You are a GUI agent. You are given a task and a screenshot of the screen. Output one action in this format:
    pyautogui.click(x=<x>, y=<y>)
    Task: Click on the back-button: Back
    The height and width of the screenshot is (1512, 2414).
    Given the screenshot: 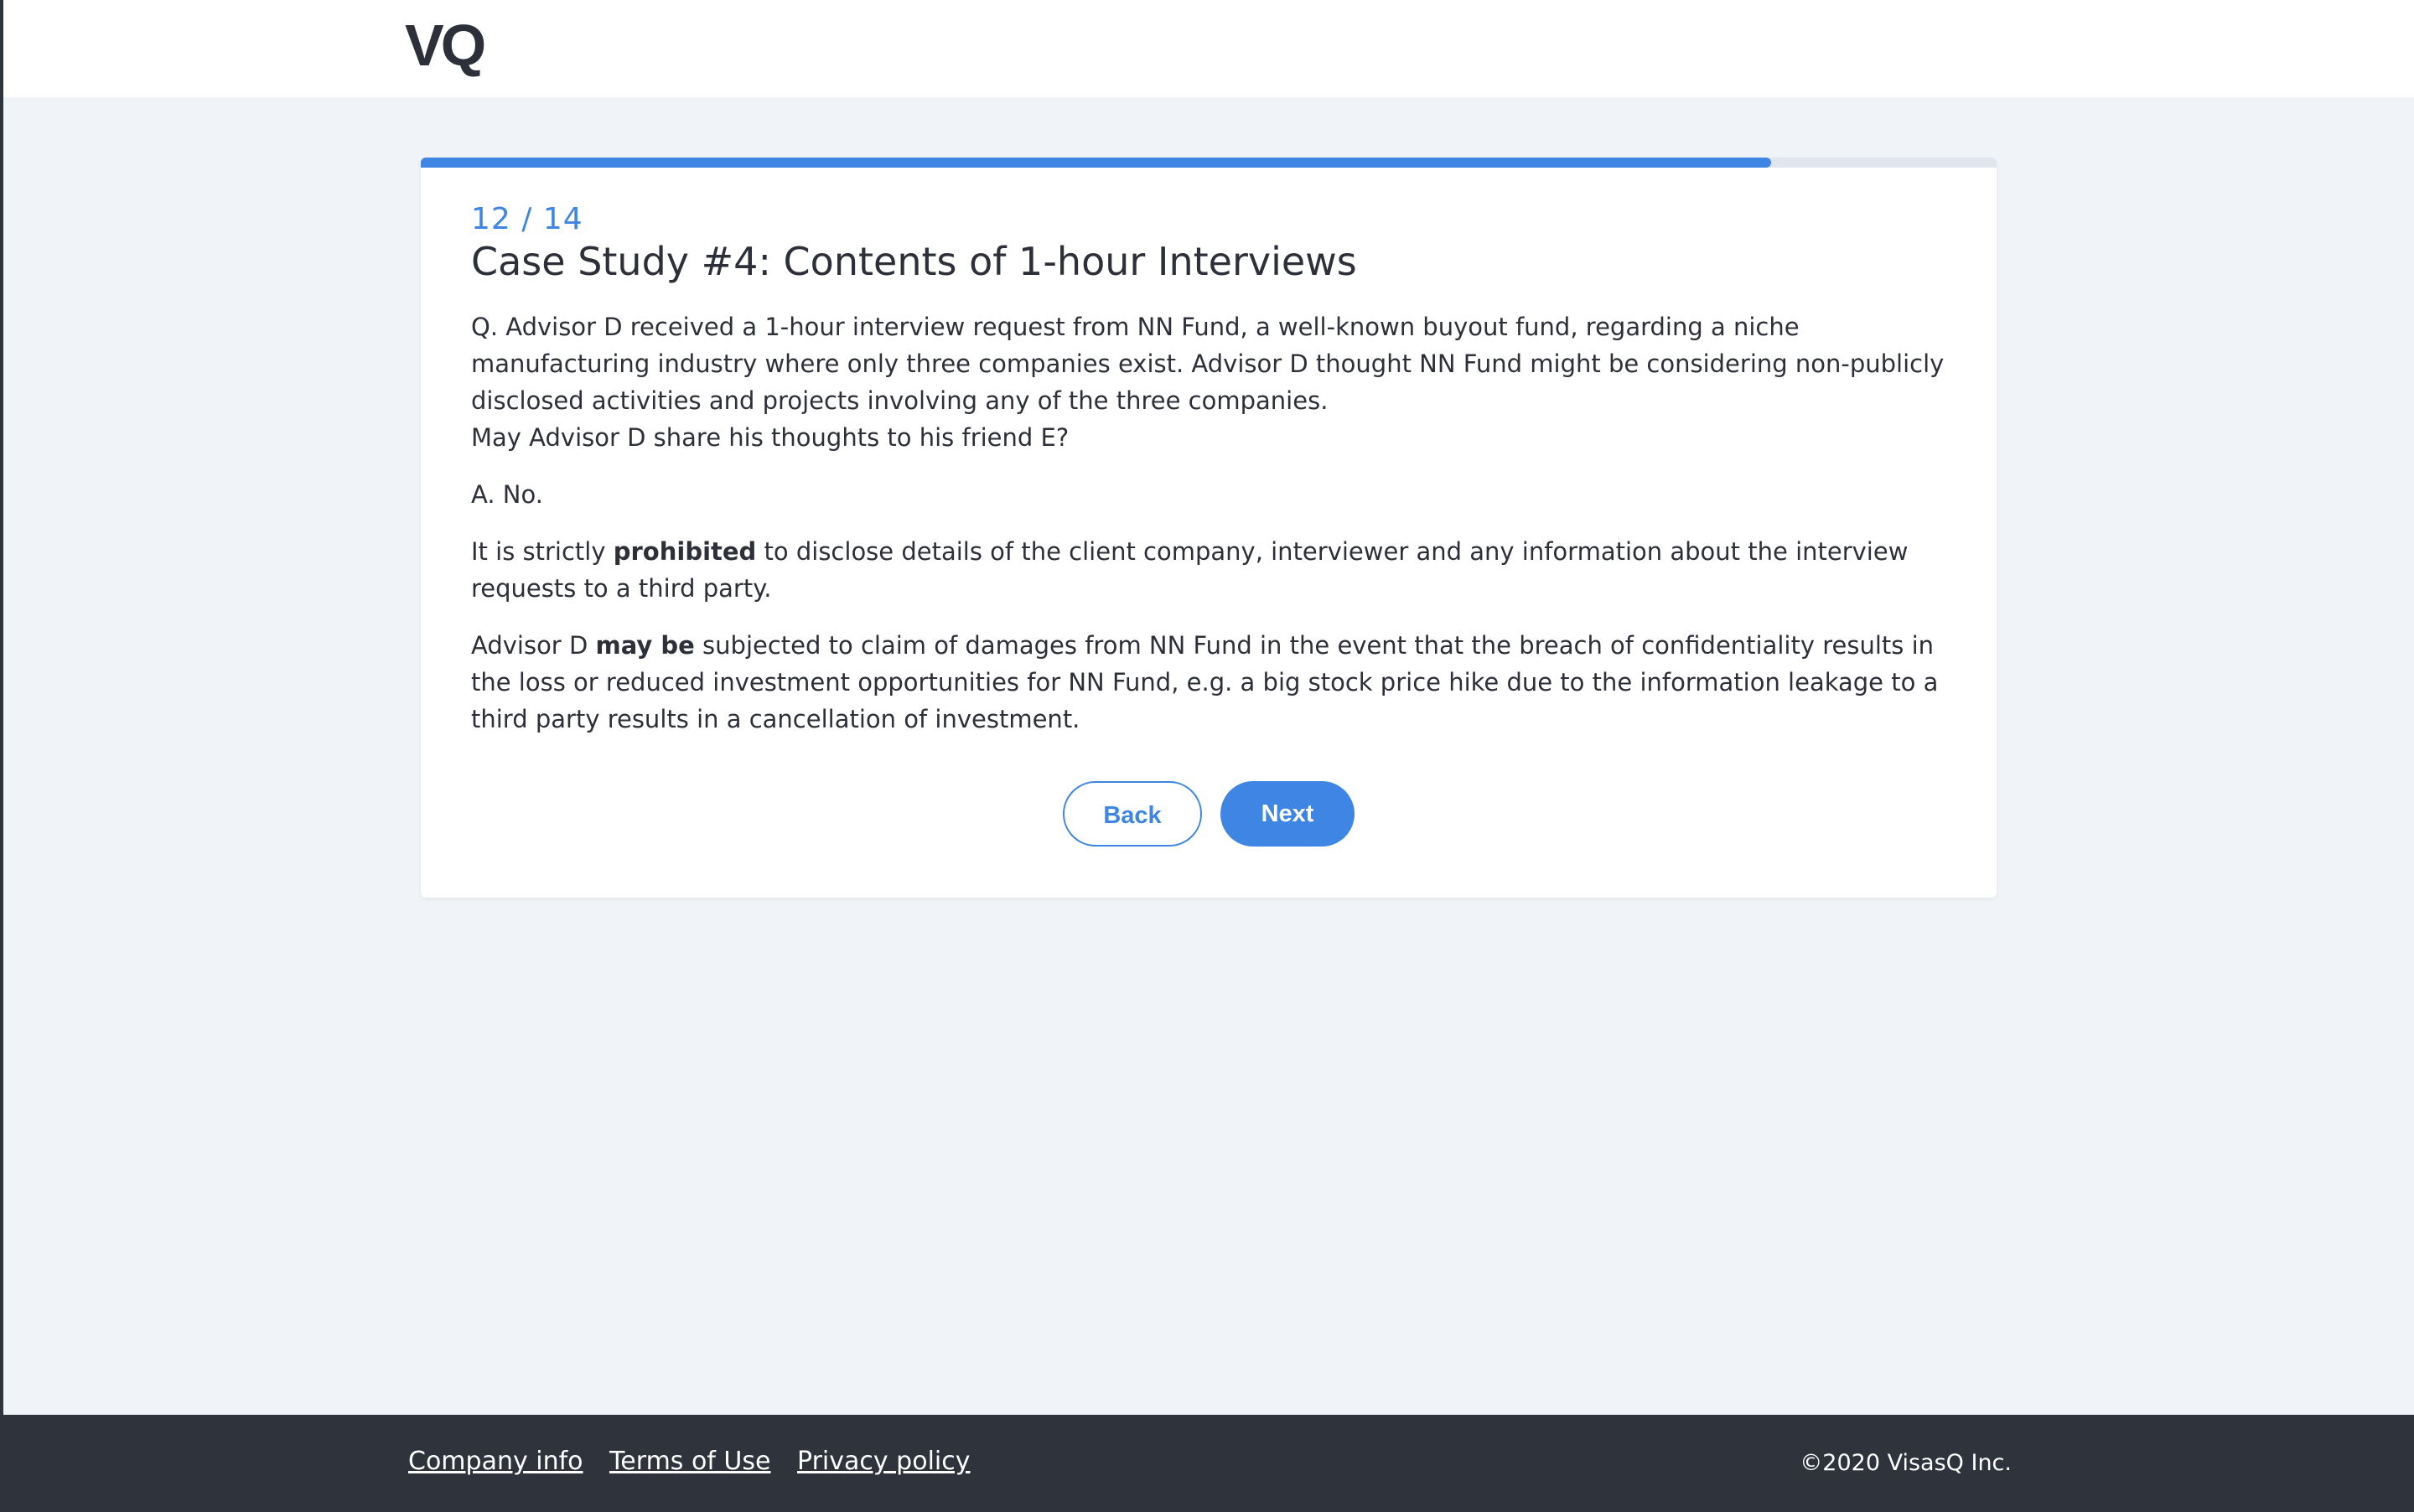 What is the action you would take?
    pyautogui.click(x=1132, y=814)
    